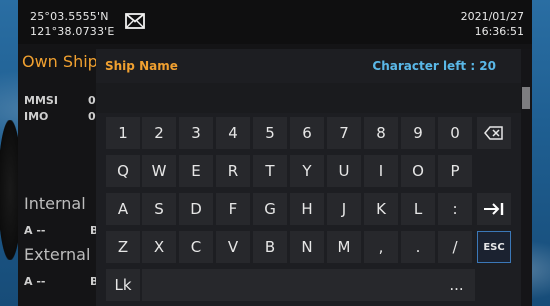 The width and height of the screenshot is (550, 306). I want to click on scrollbar-thumb, so click(526, 98).